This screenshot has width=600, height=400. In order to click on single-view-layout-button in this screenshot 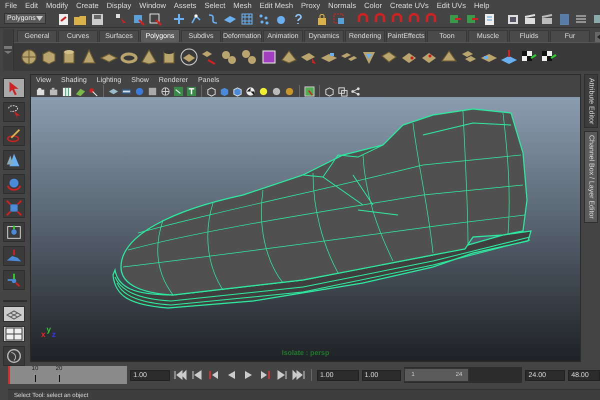, I will do `click(14, 314)`.